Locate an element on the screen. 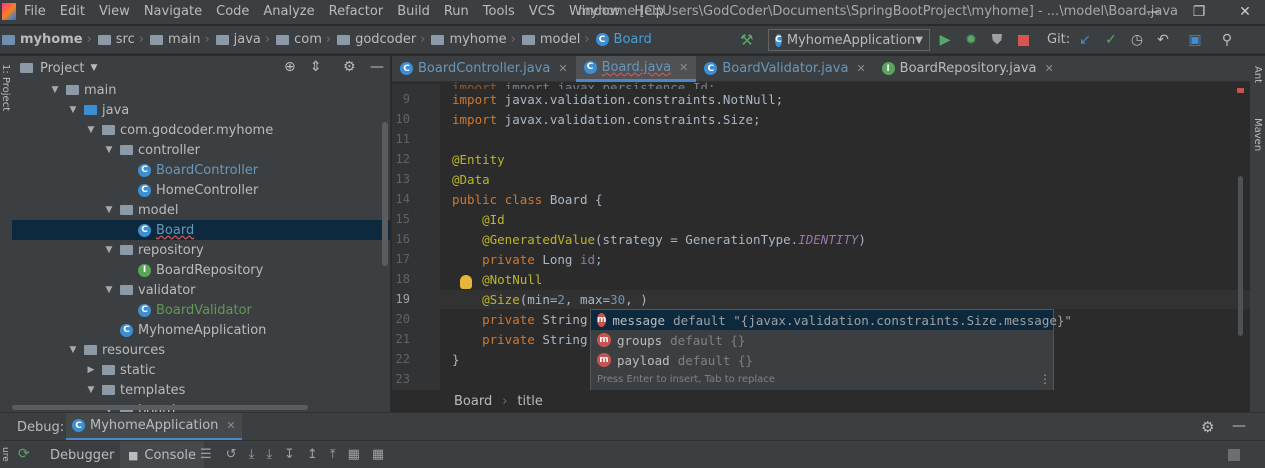 This screenshot has height=468, width=1265. collapsed-arrow-icon: ▶ is located at coordinates (91, 370).